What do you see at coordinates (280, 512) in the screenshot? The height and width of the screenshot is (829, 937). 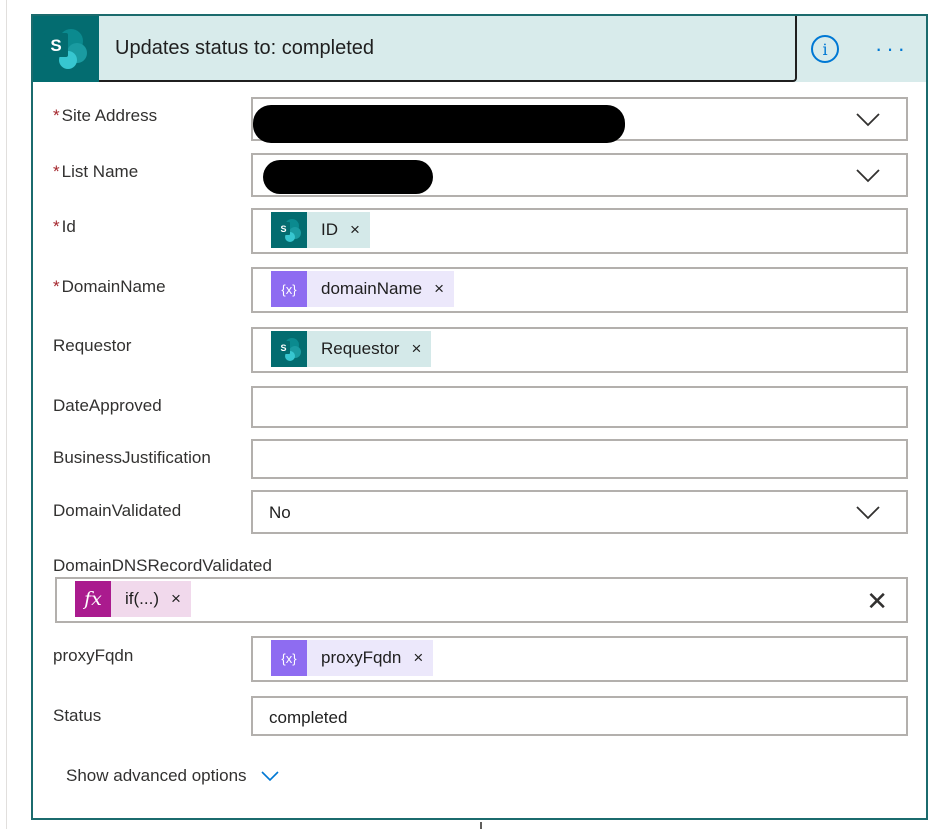 I see `domain-validated-value: No` at bounding box center [280, 512].